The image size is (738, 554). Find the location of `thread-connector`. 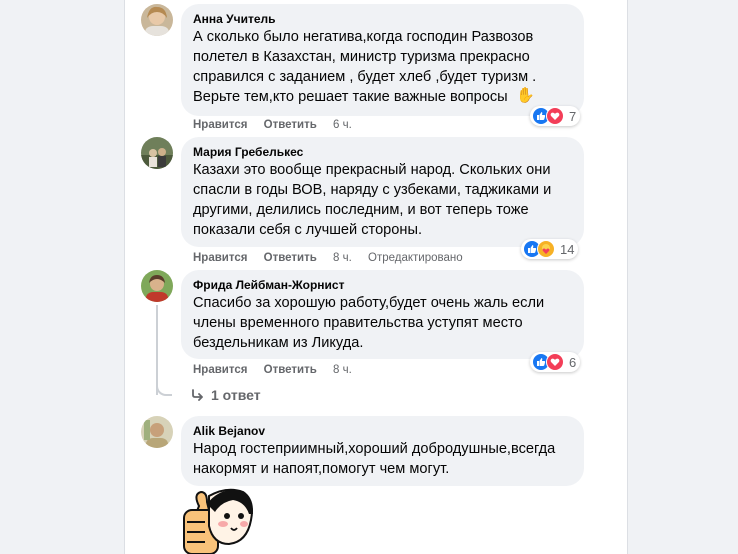

thread-connector is located at coordinates (164, 388).